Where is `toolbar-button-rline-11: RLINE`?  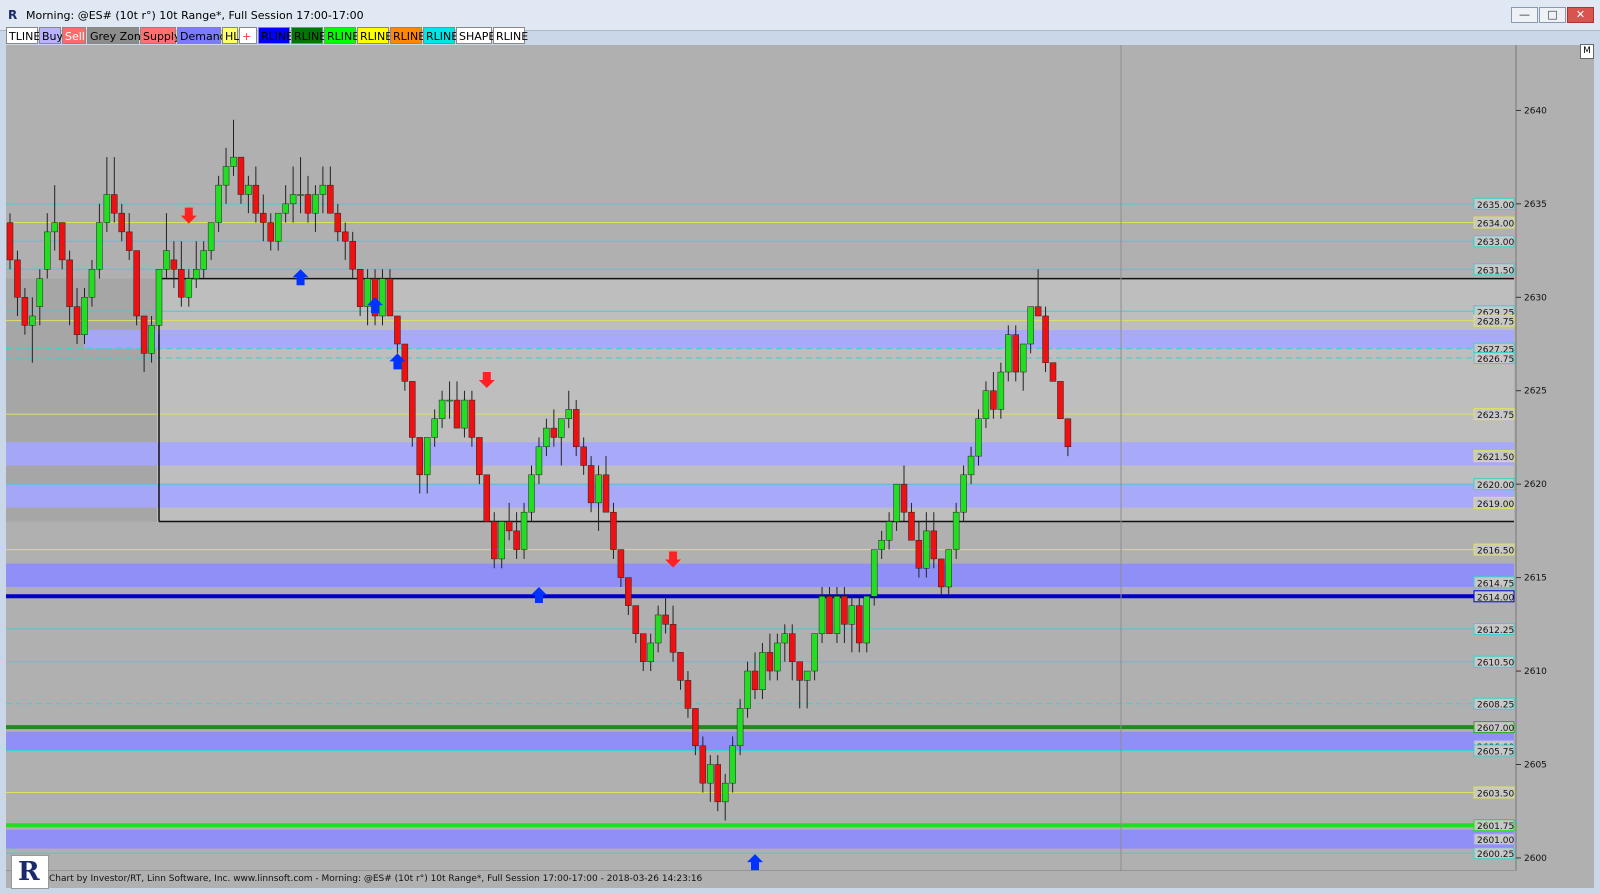 toolbar-button-rline-11: RLINE is located at coordinates (374, 35).